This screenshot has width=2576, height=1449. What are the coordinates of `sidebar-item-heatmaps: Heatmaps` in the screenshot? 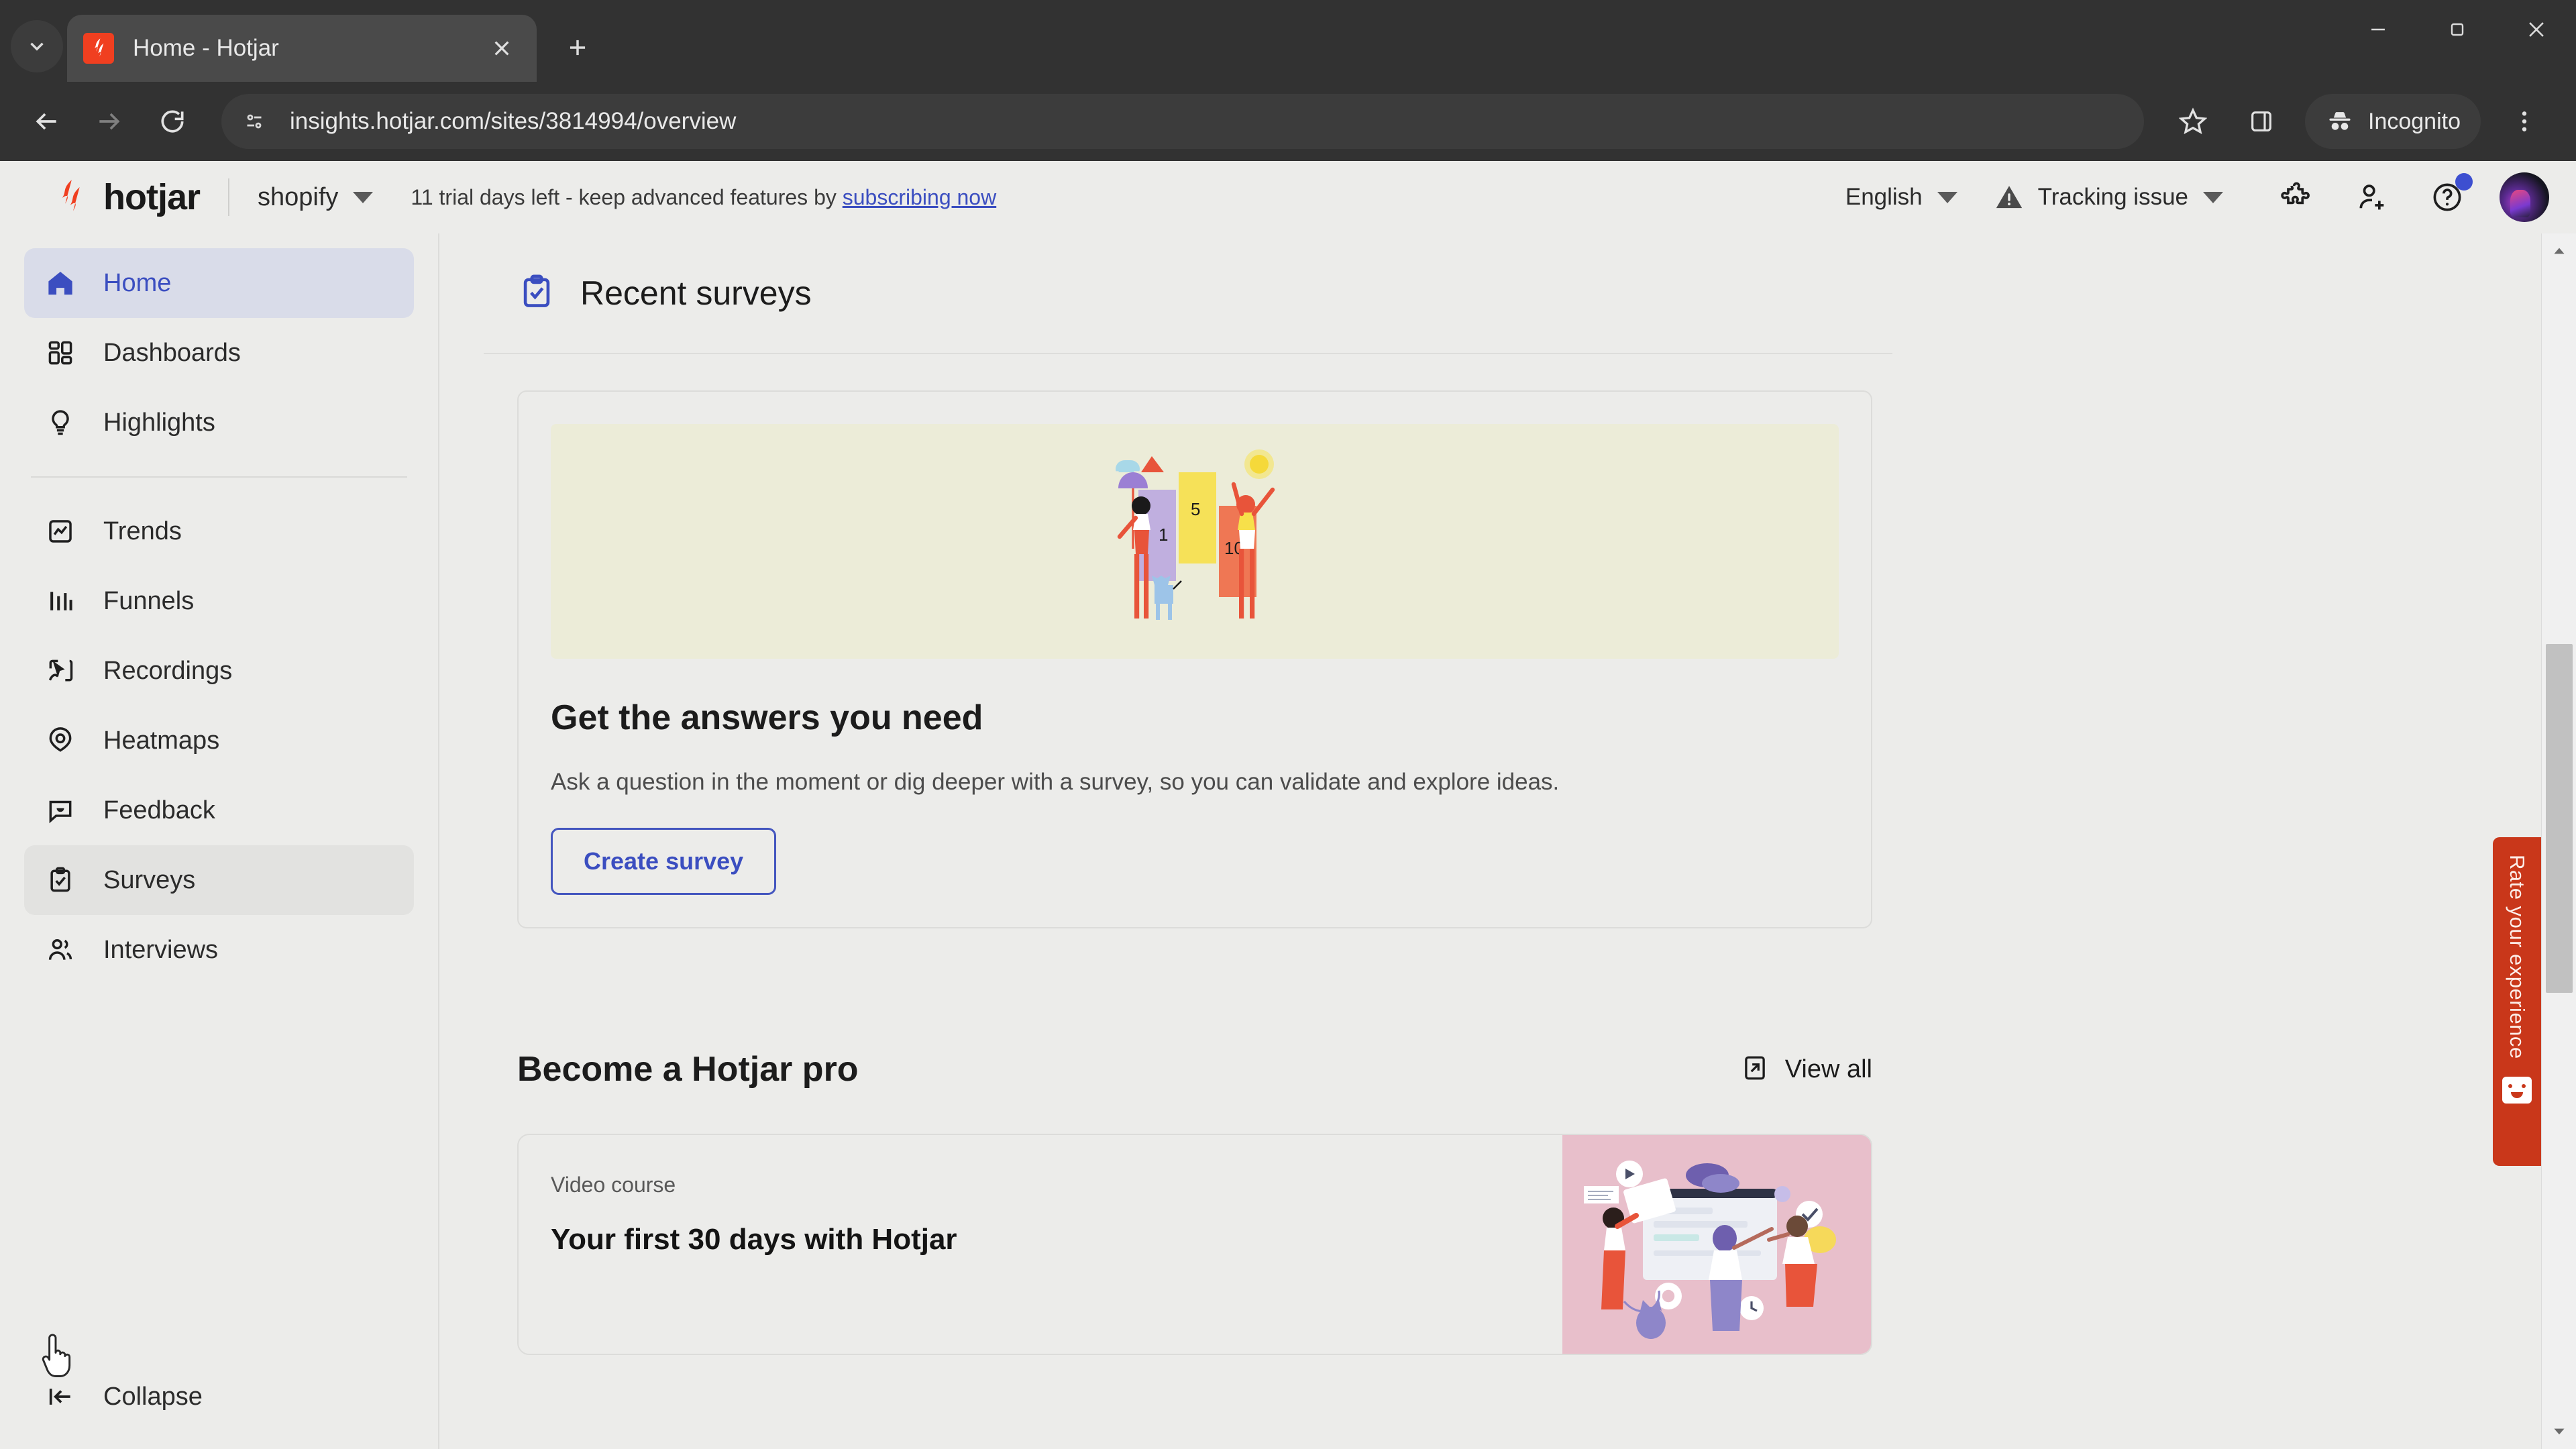 It's located at (219, 740).